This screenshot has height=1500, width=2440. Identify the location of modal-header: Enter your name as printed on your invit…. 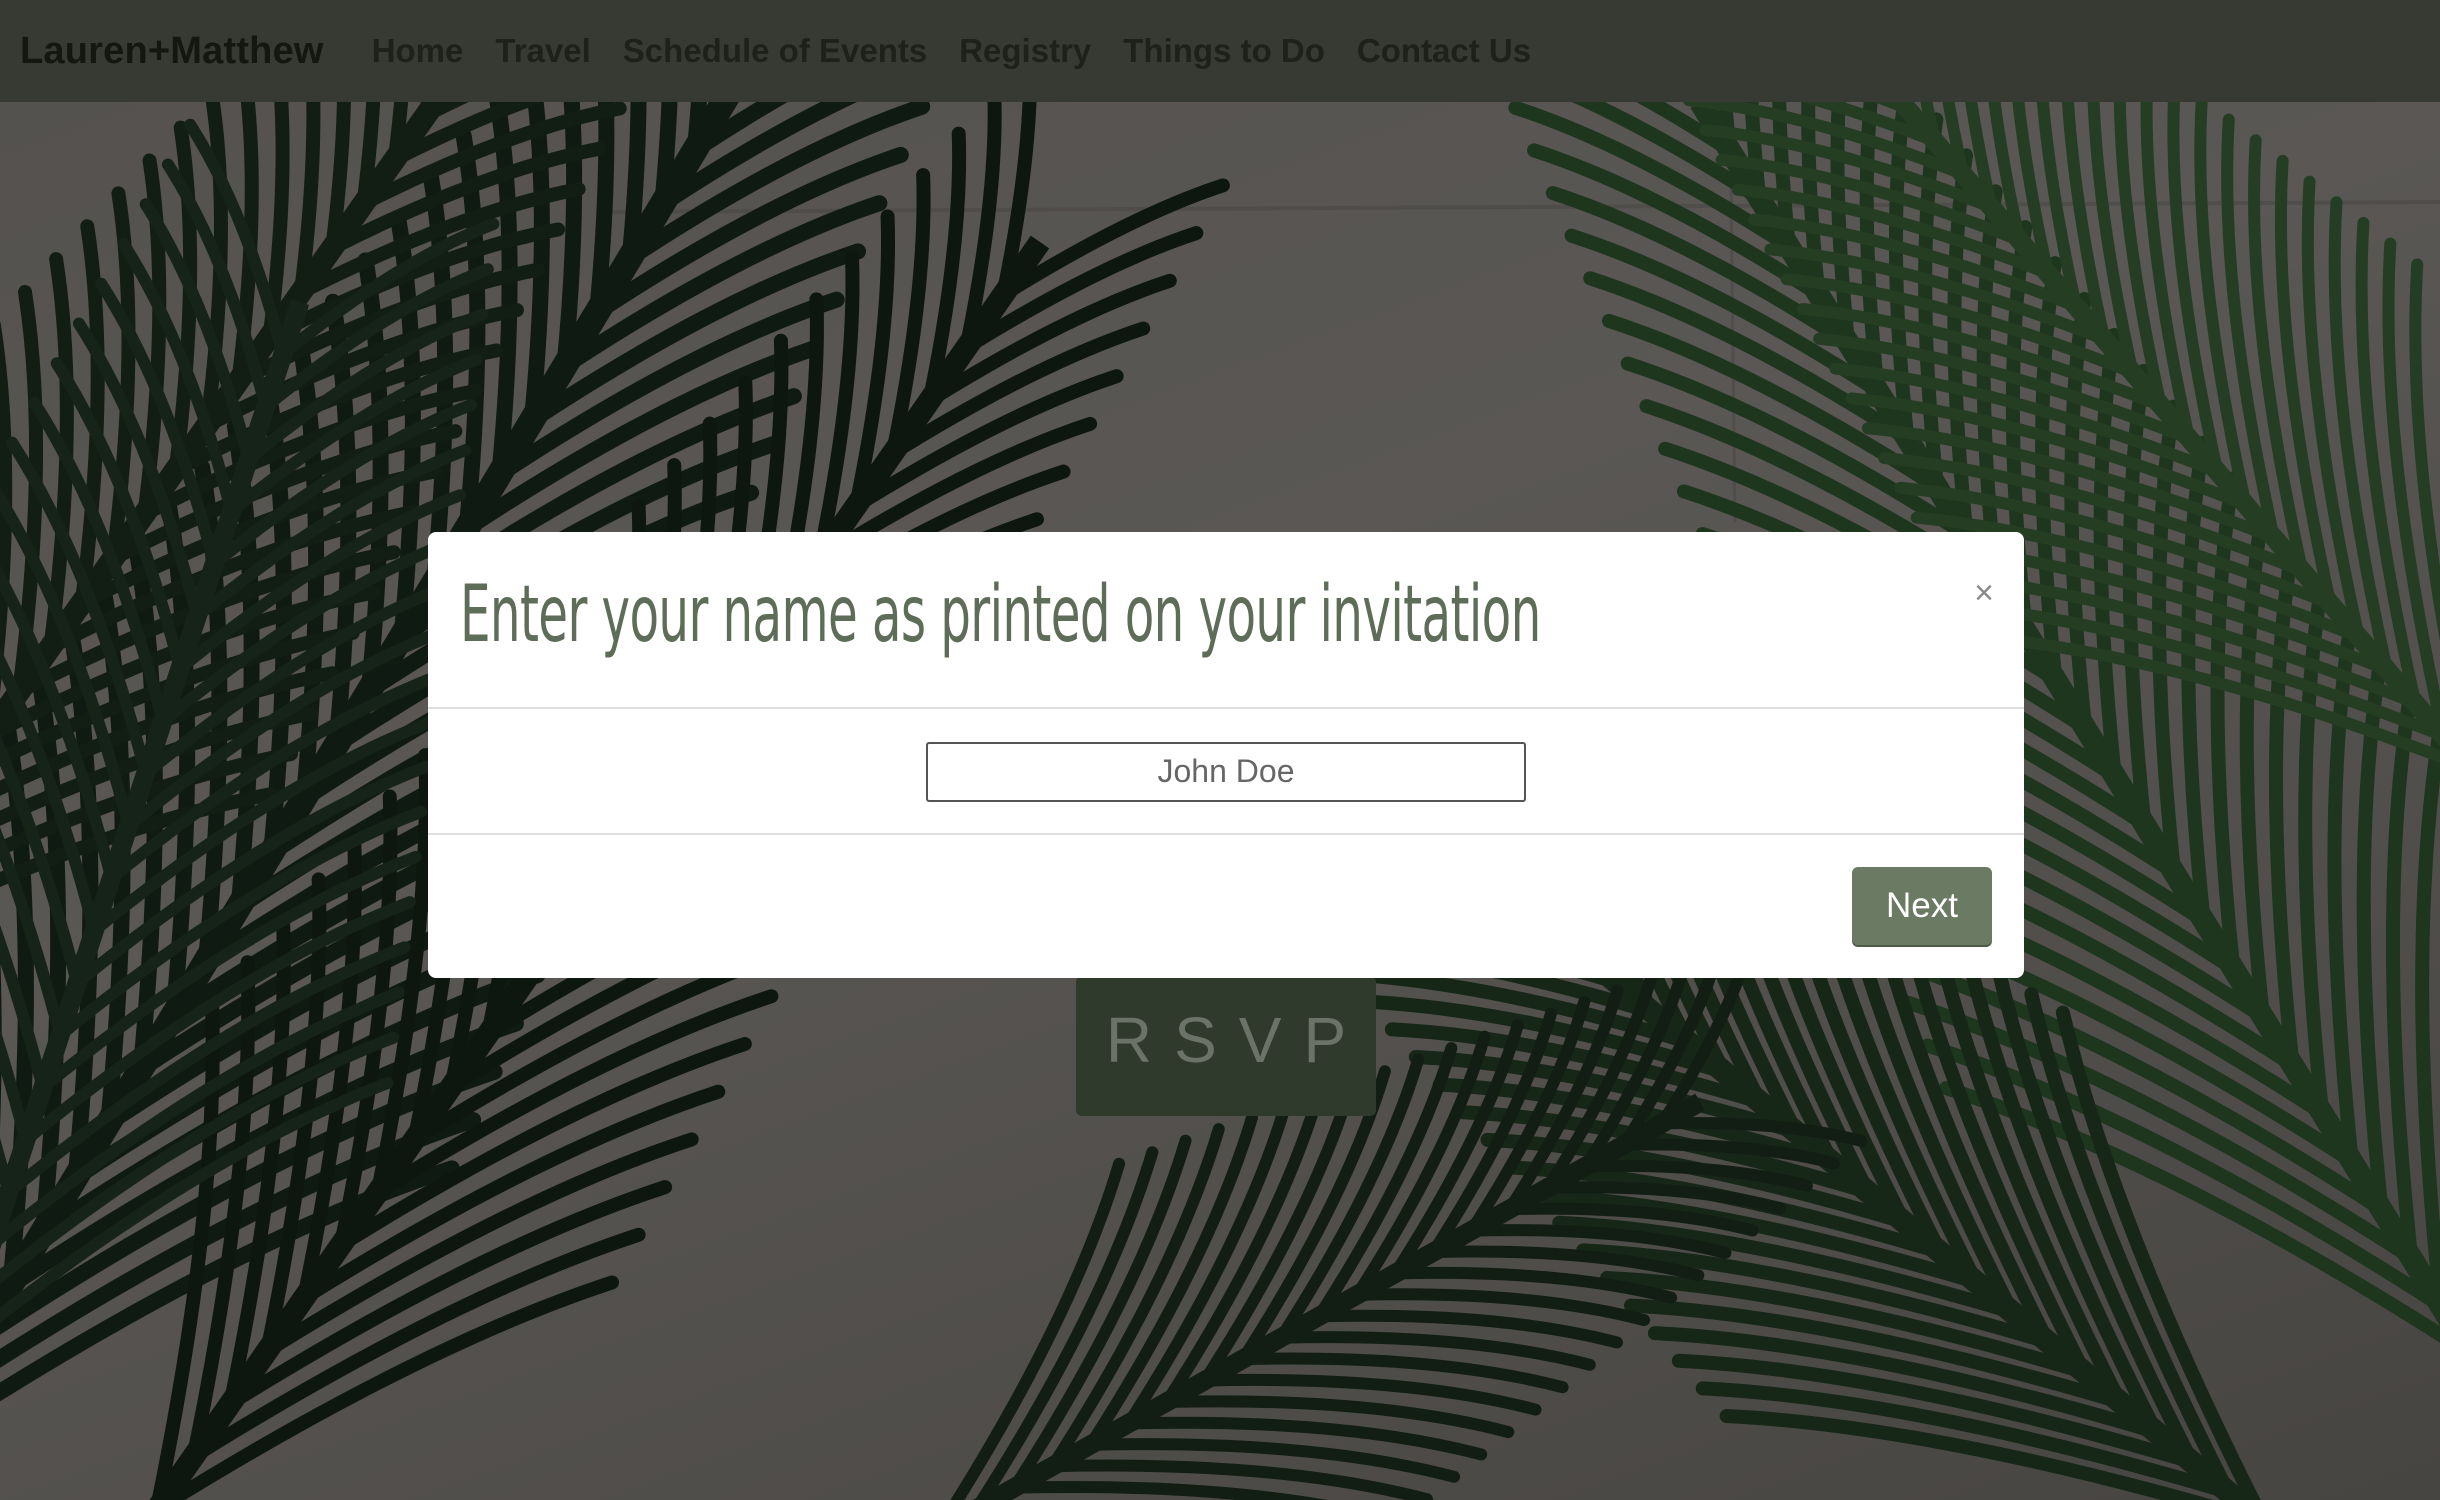
(1226, 620).